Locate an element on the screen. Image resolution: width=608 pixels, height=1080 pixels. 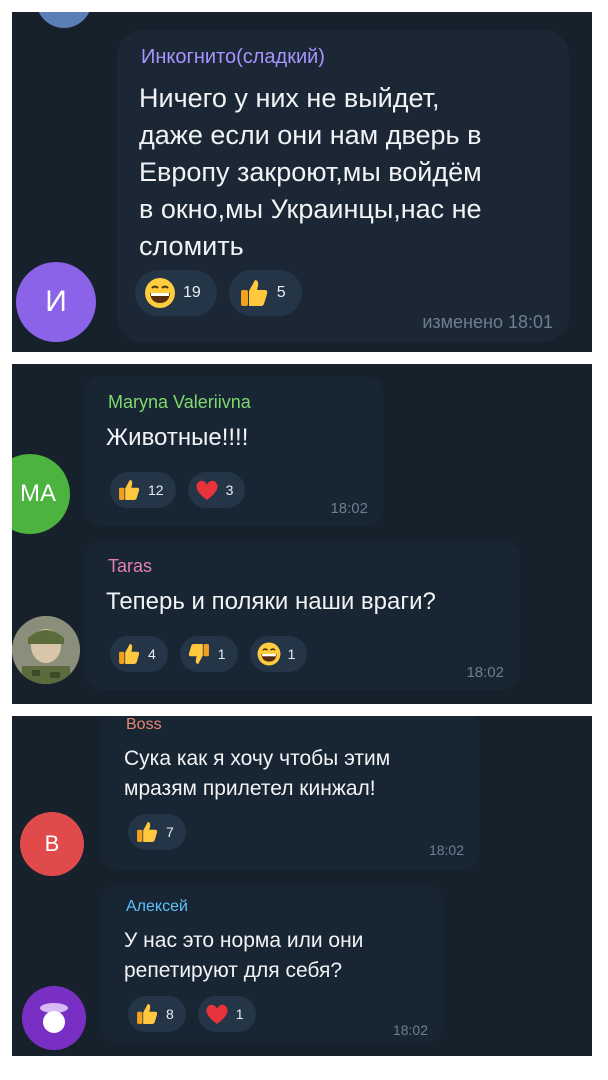
reaction-thumbs-up: 5 is located at coordinates (265, 293).